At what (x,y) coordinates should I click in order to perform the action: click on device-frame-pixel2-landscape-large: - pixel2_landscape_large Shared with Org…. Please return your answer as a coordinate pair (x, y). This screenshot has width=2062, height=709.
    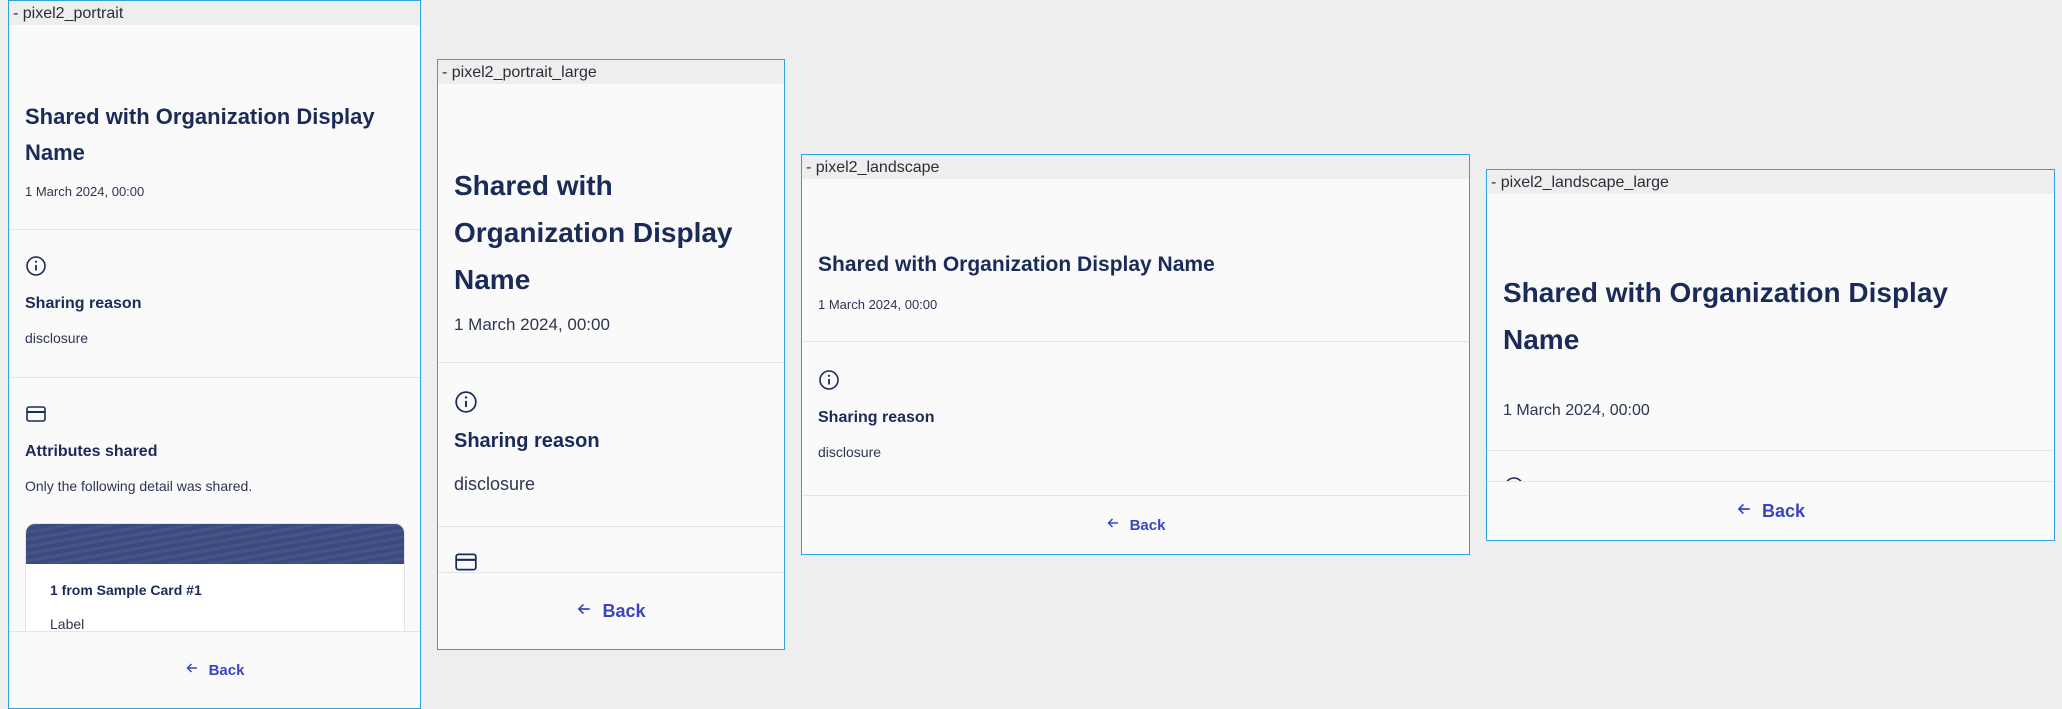
    Looking at the image, I should click on (1770, 355).